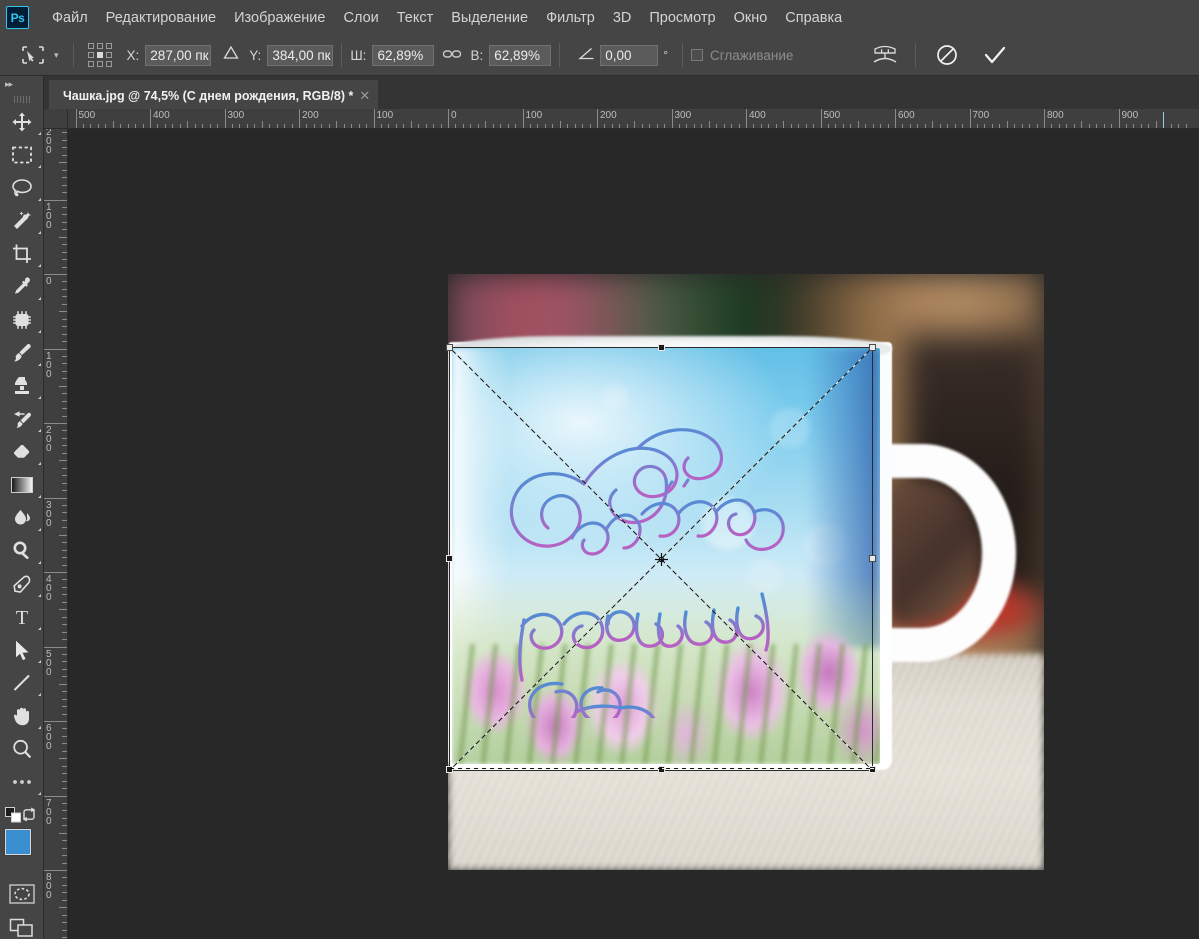 The image size is (1199, 939). I want to click on menu-filter: Фильтр, so click(570, 18).